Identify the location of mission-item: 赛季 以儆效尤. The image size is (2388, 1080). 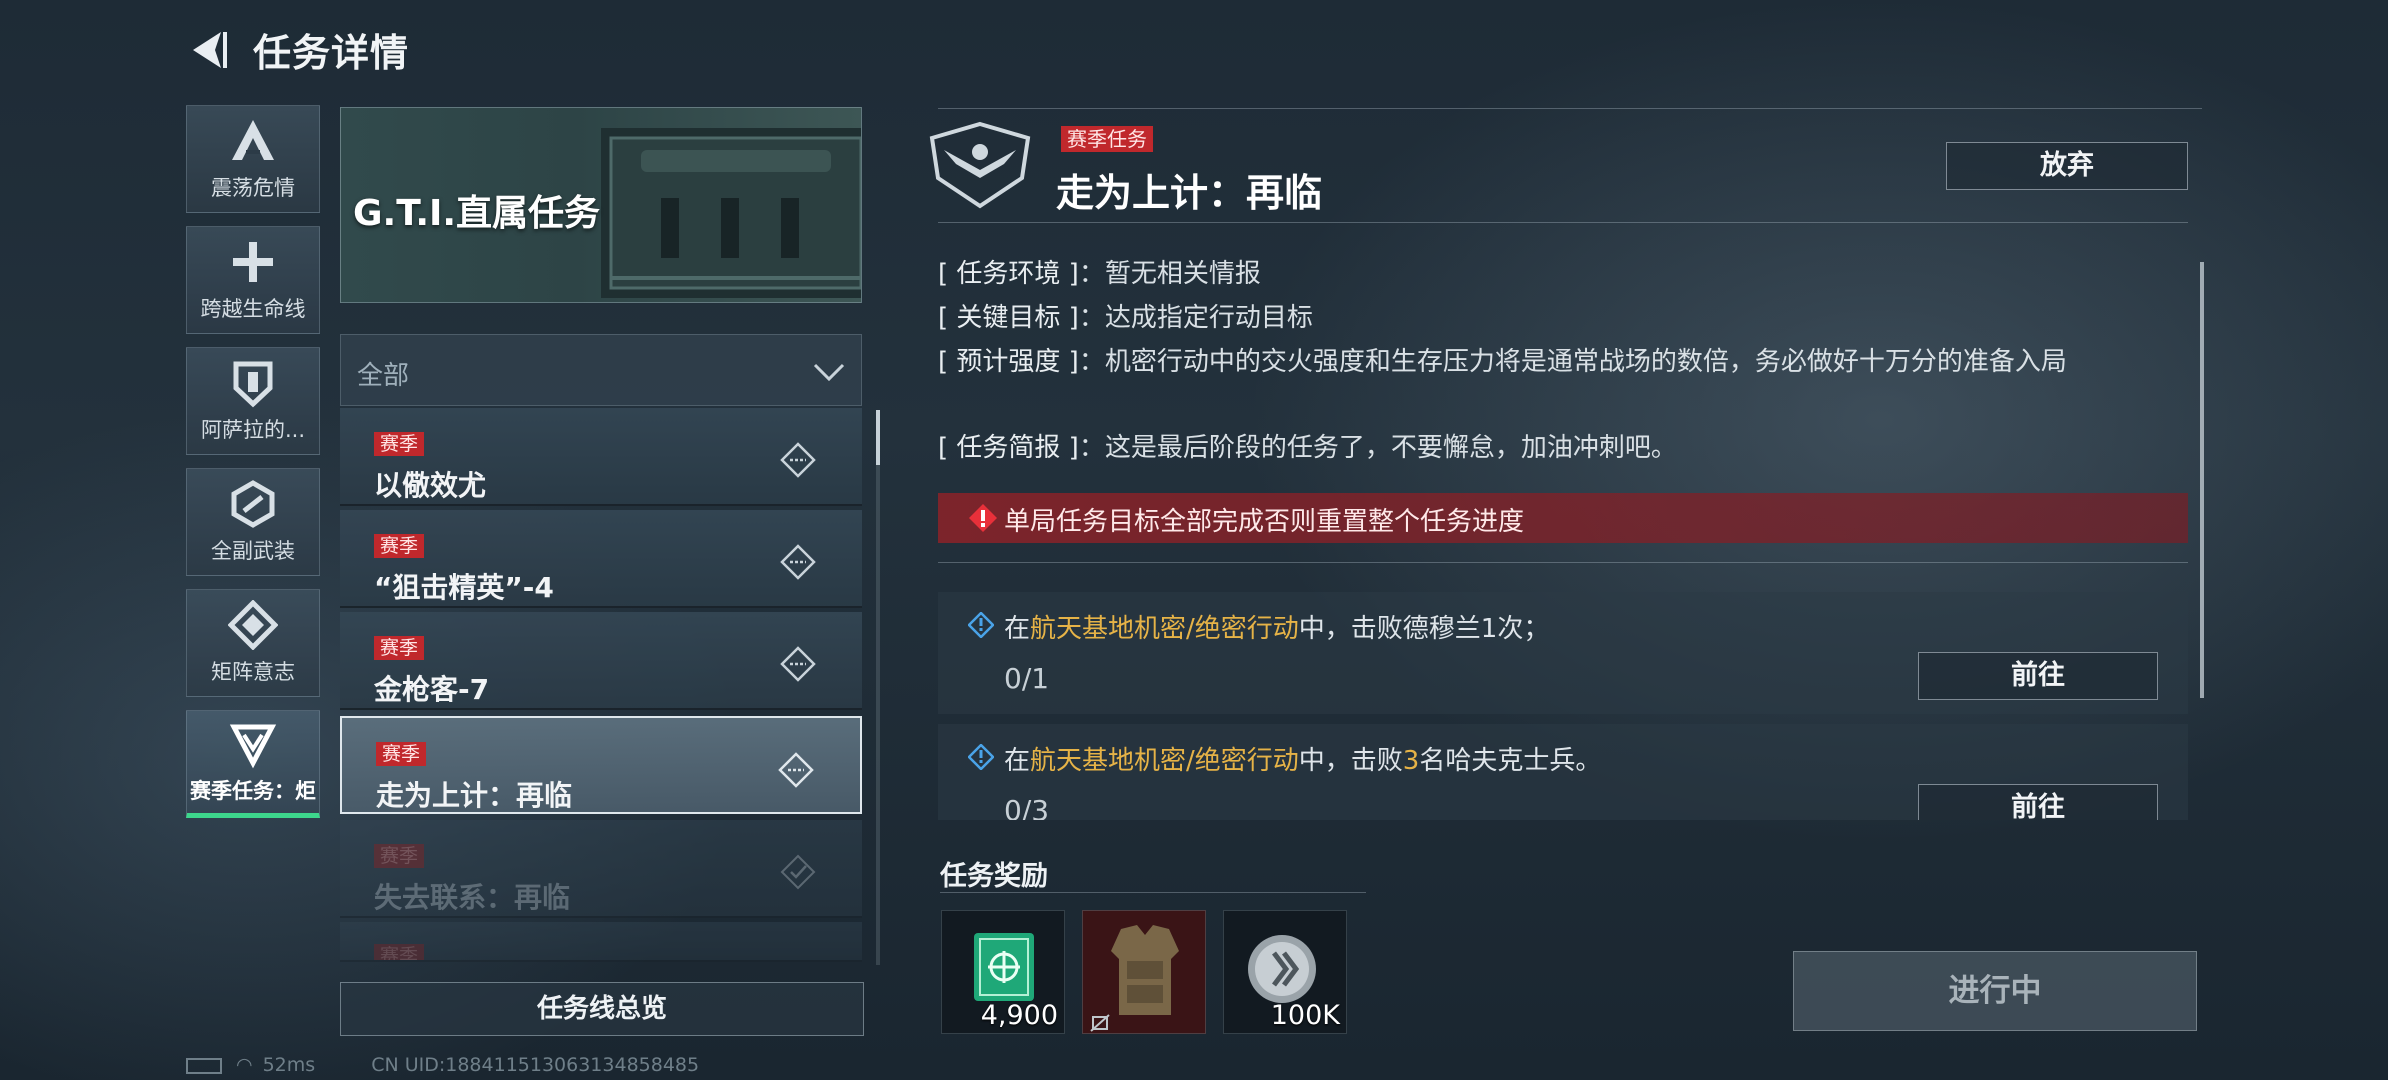
(601, 457).